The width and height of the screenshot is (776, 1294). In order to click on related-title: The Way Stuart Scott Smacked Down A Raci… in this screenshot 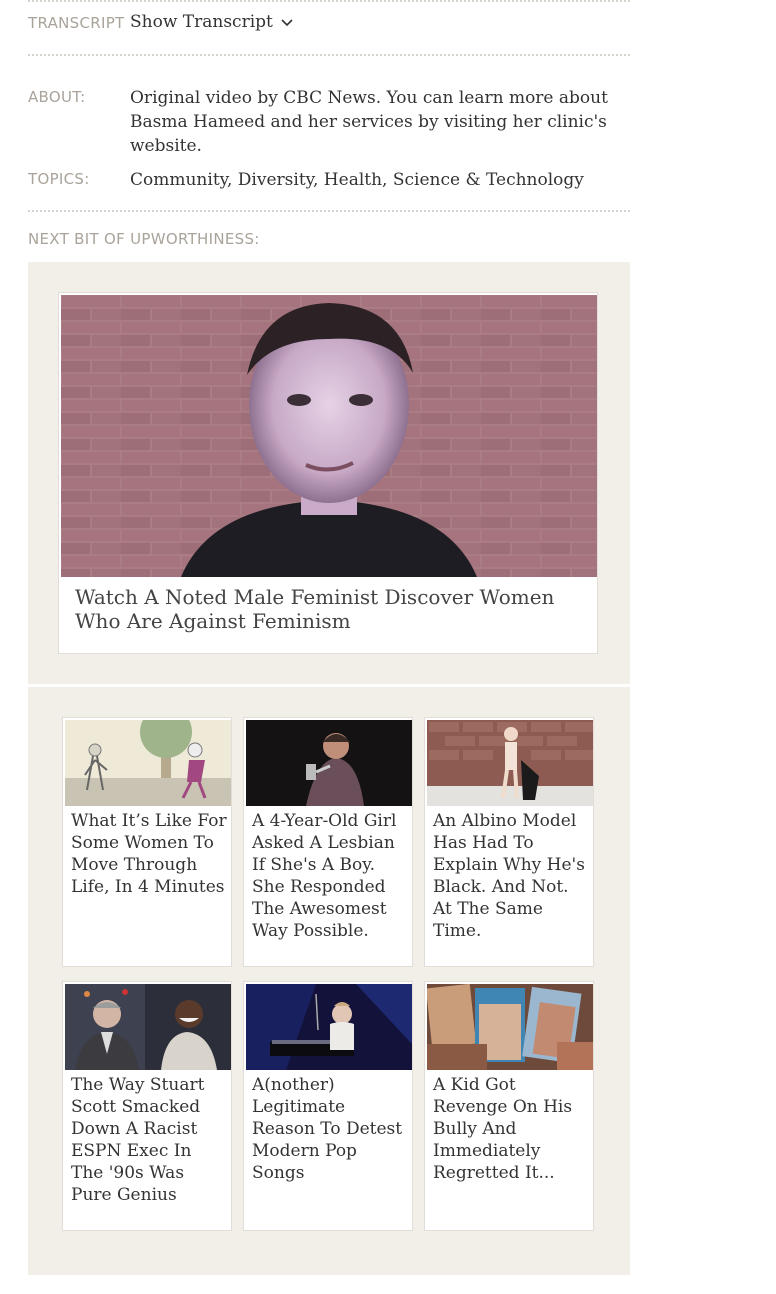, I will do `click(149, 1140)`.